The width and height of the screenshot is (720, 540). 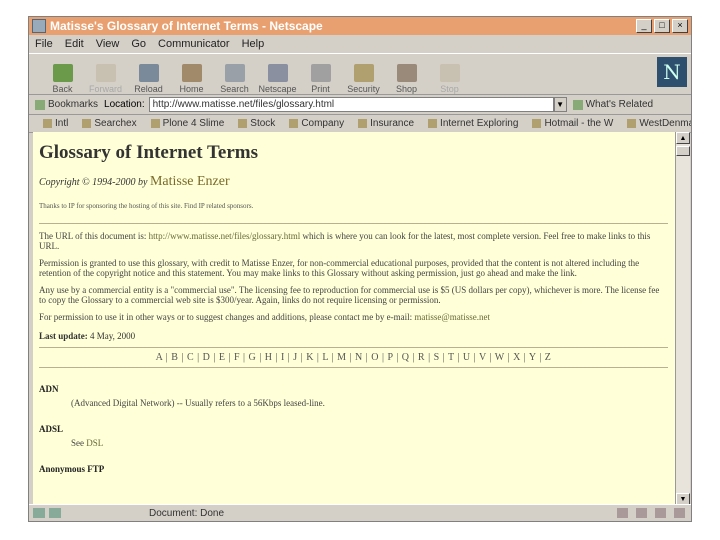 I want to click on definition-adsl: See DSL, so click(x=87, y=443).